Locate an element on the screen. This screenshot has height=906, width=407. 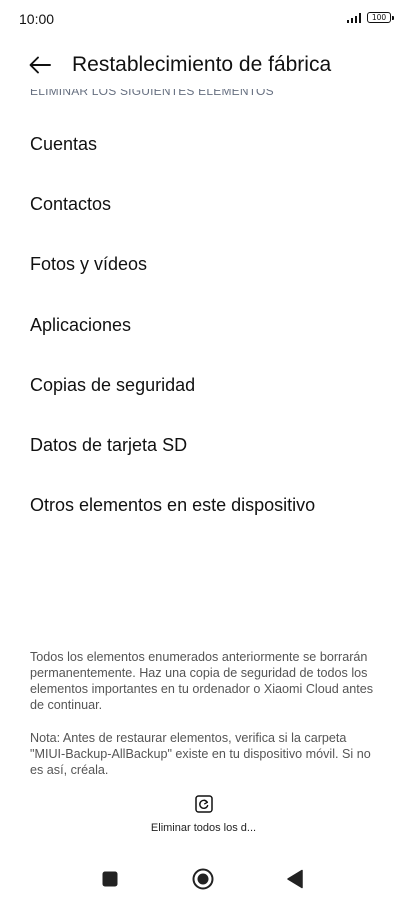
list-item: Cuentas is located at coordinates (64, 143).